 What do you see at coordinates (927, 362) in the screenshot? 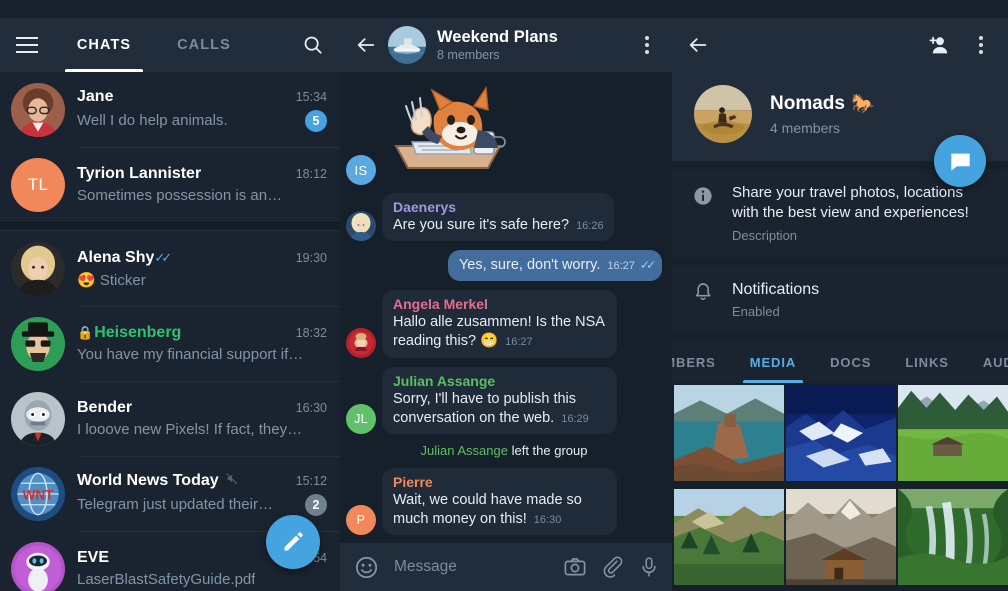
I see `profile-tab-links: LINKS` at bounding box center [927, 362].